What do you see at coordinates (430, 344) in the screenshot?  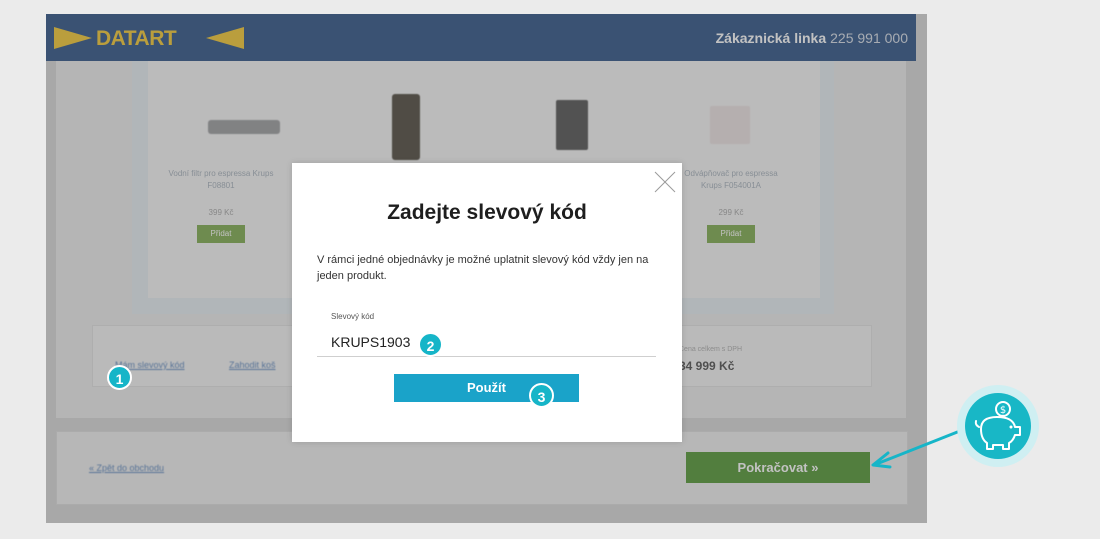 I see `step-badge: 2` at bounding box center [430, 344].